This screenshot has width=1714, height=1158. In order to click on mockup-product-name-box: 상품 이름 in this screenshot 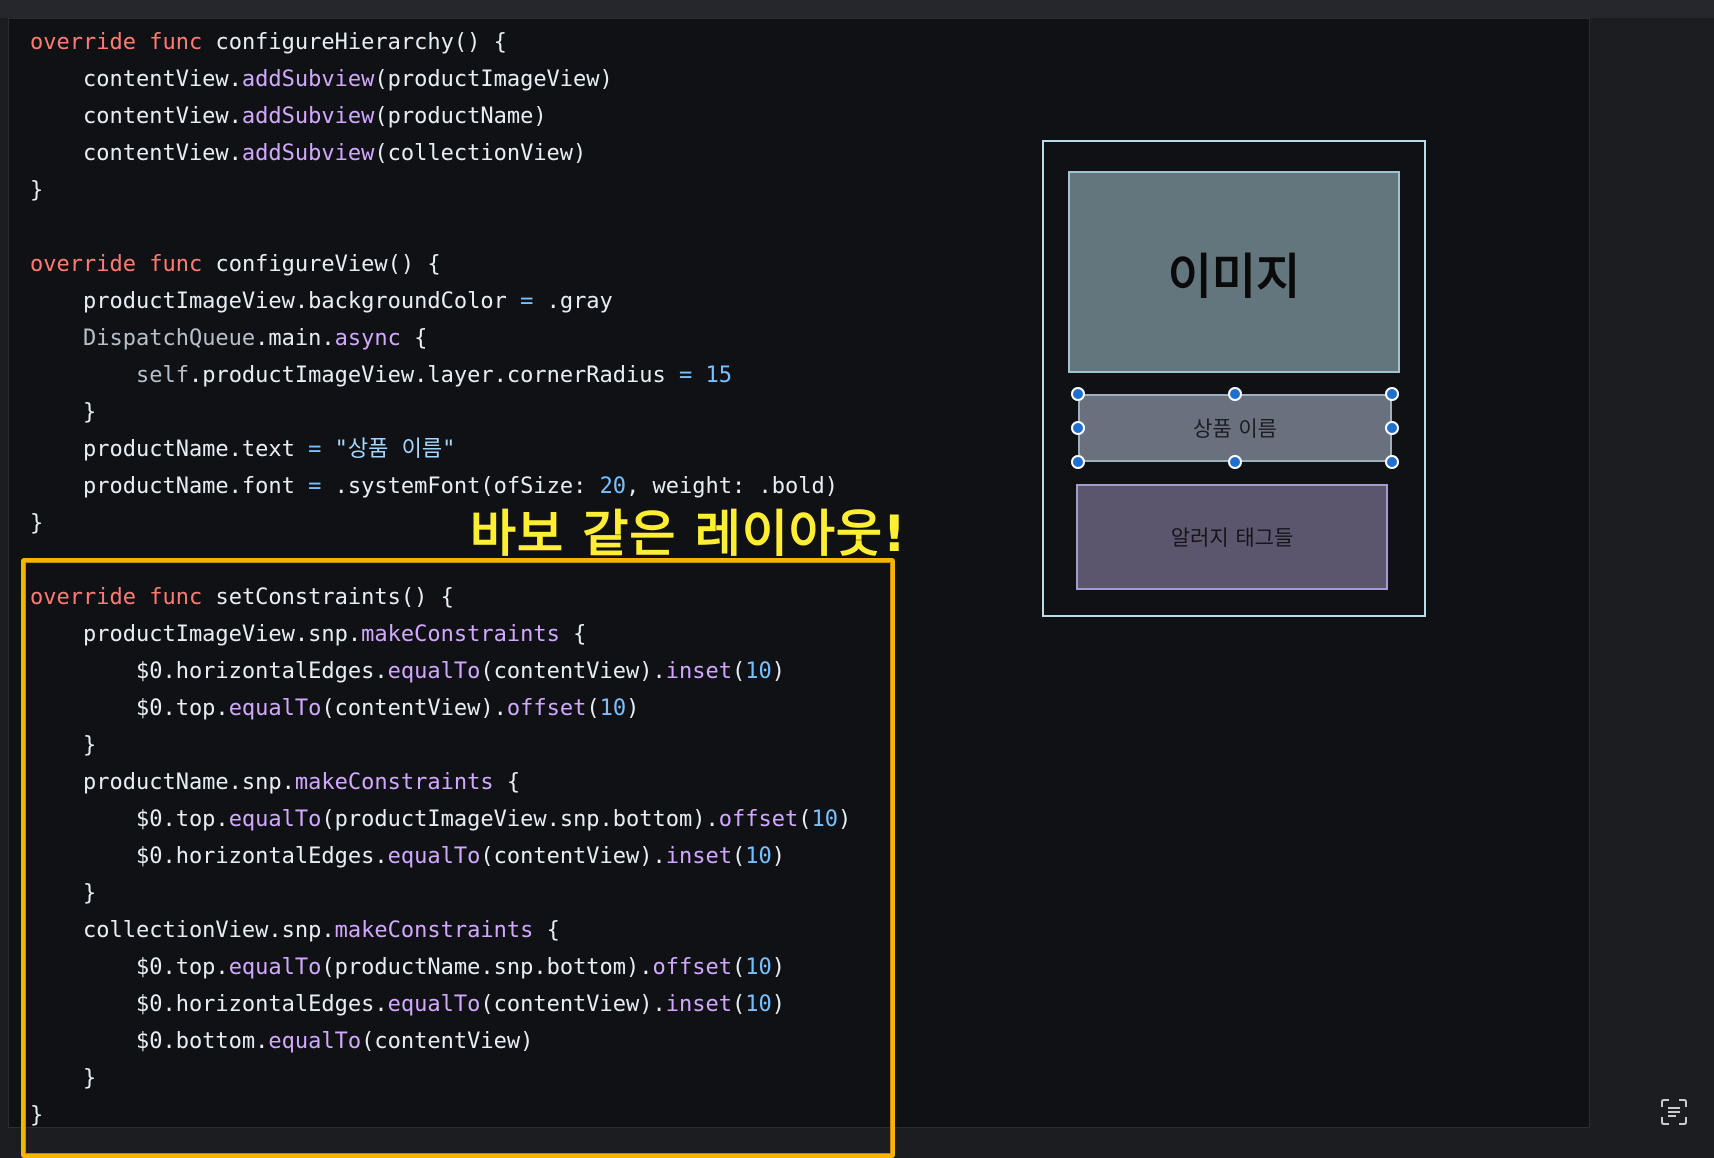, I will do `click(1235, 428)`.